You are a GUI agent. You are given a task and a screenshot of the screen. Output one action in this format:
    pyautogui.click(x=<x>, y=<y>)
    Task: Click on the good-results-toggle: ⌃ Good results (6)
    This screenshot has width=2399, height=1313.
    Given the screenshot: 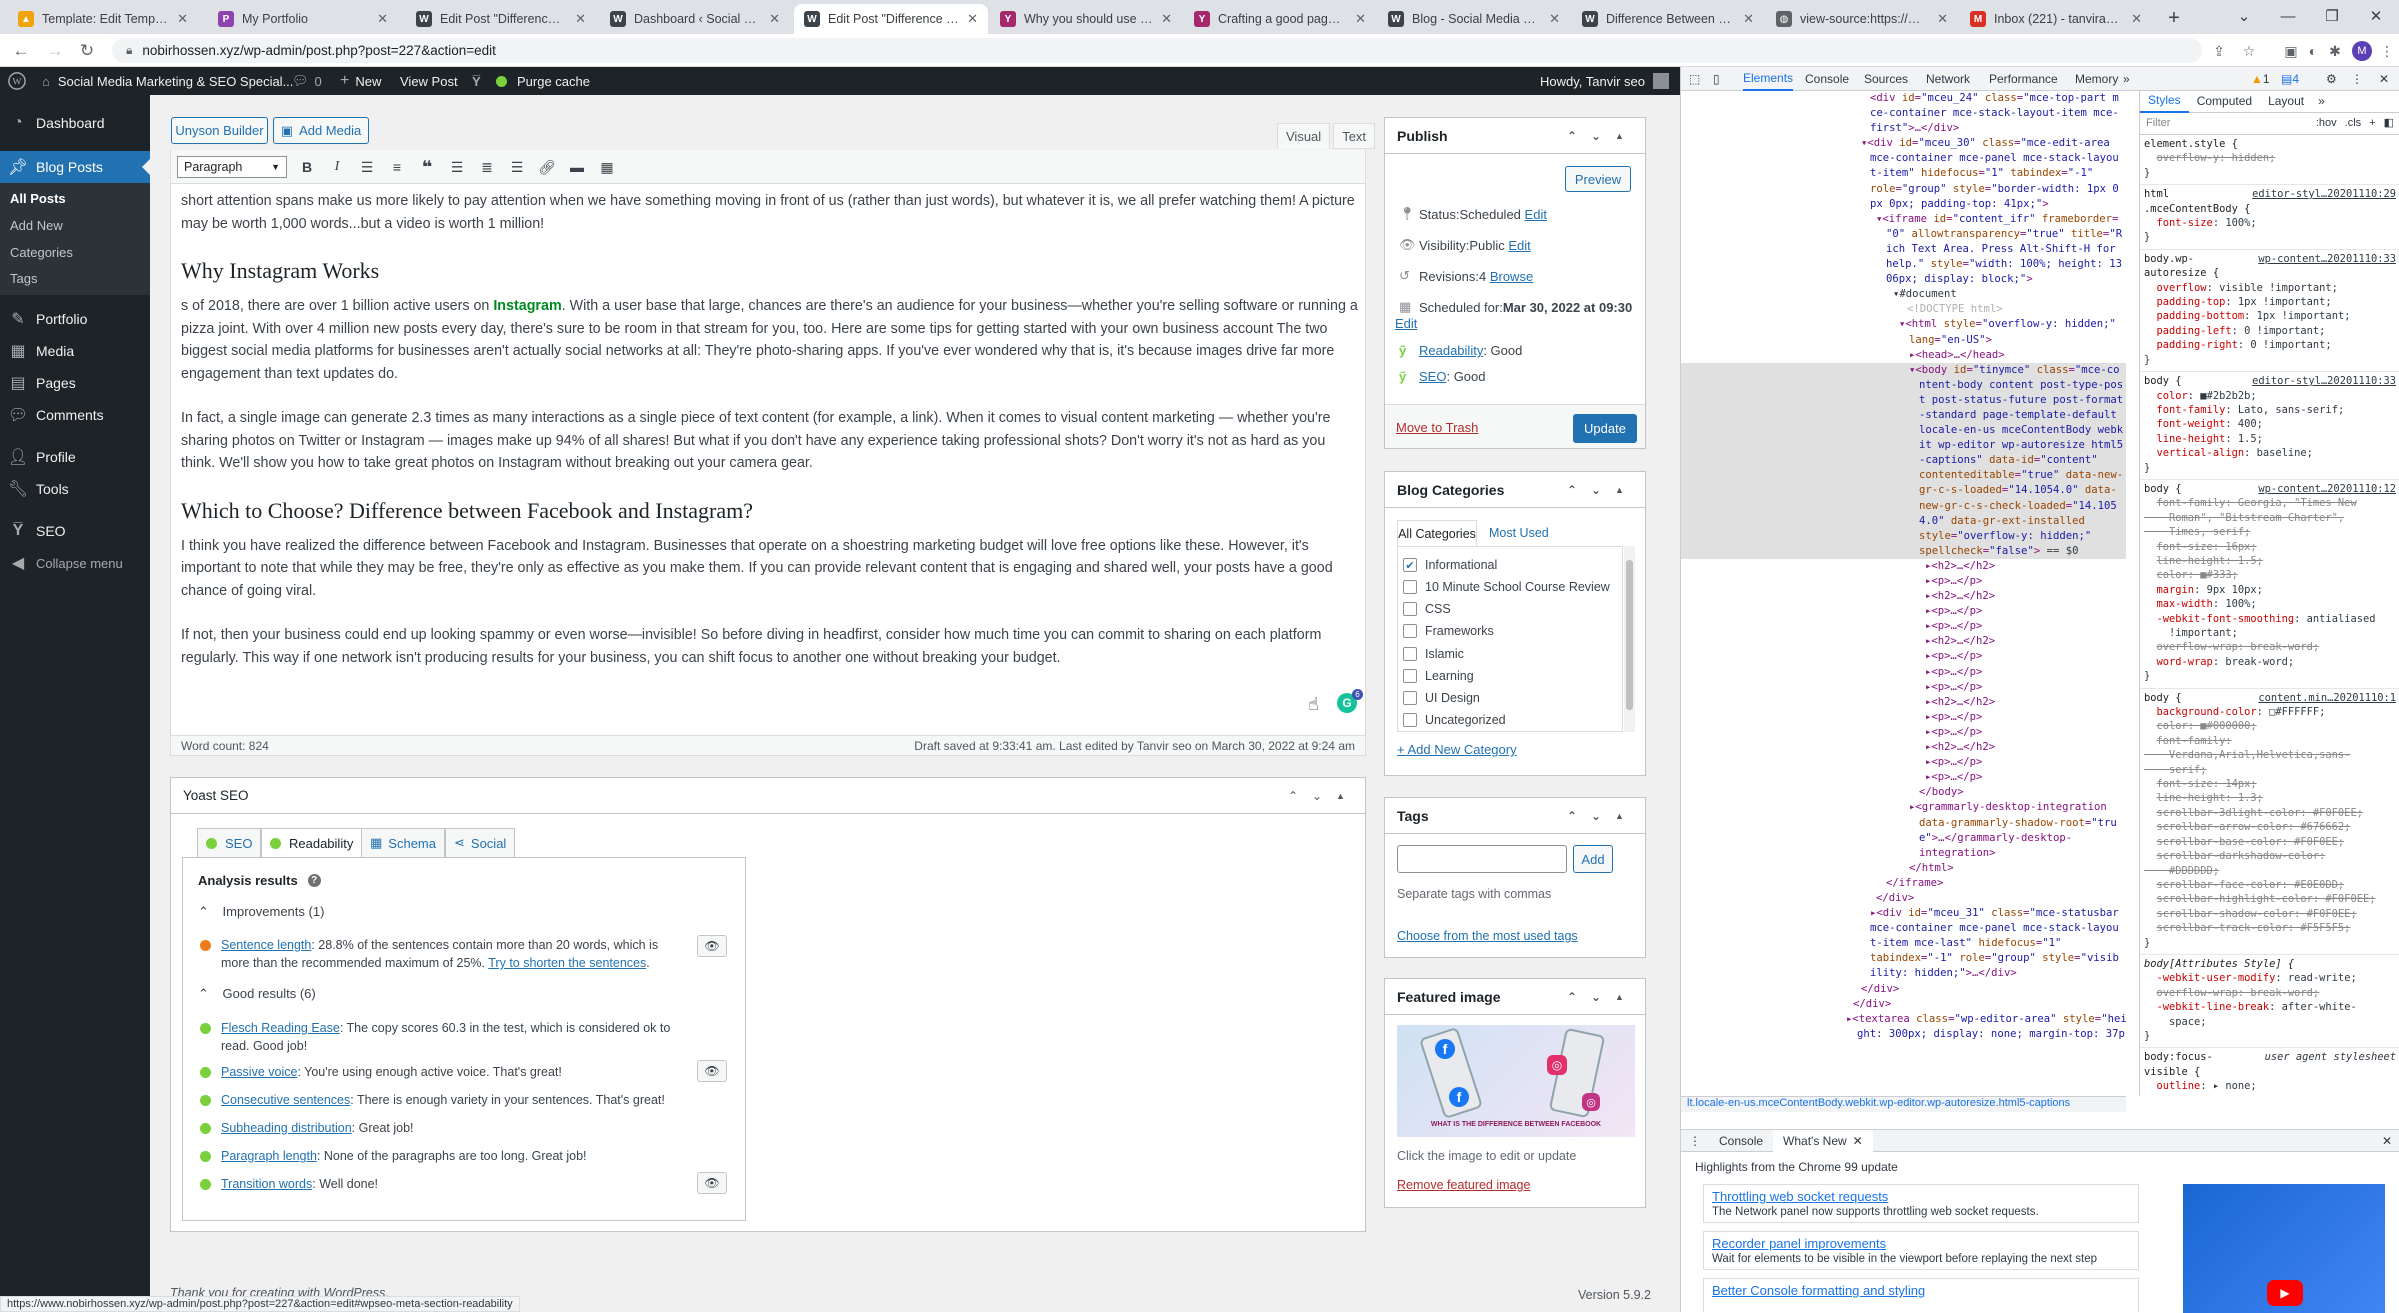 What is the action you would take?
    pyautogui.click(x=257, y=994)
    